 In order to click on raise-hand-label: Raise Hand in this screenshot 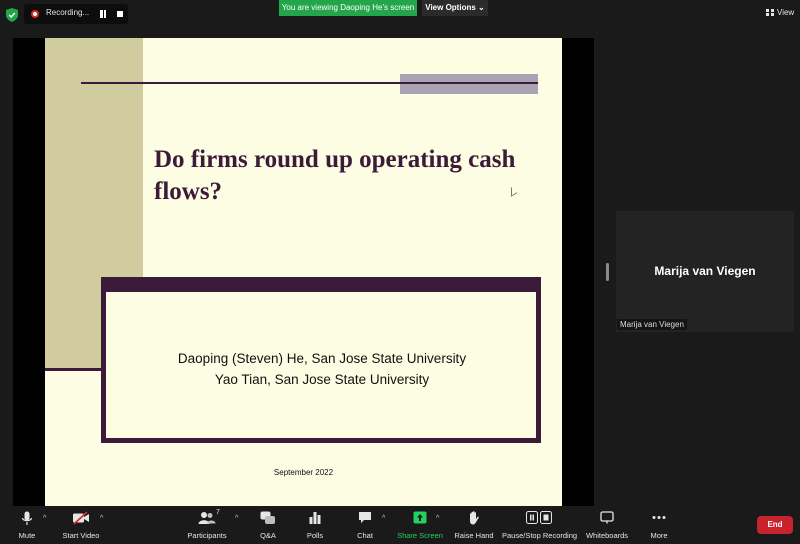, I will do `click(474, 535)`.